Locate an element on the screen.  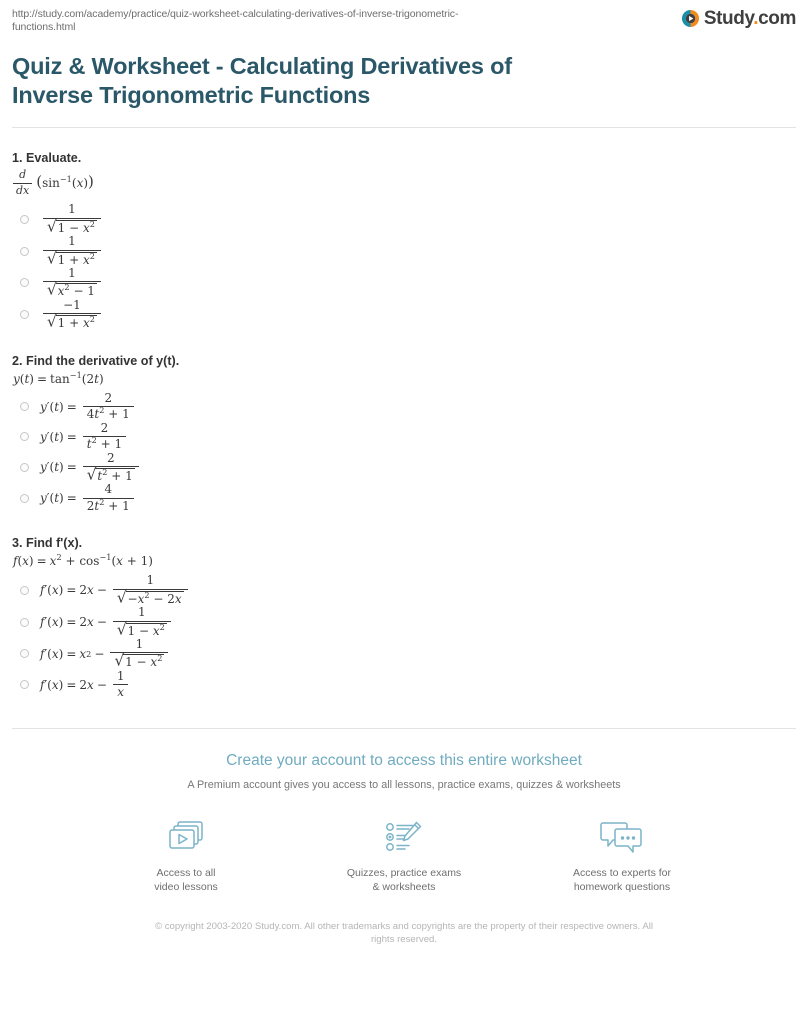
feature-experts-line1: Access to experts for is located at coordinates (622, 872).